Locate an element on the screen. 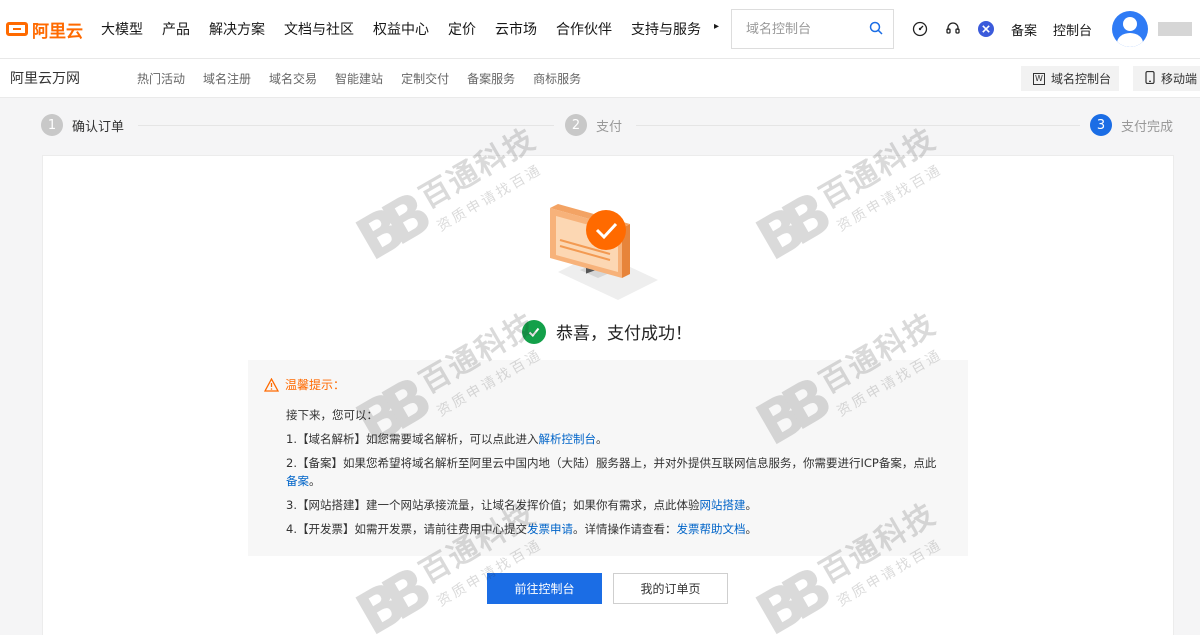 This screenshot has width=1200, height=635. step-confirm-order: 1 确认订单 is located at coordinates (82, 125).